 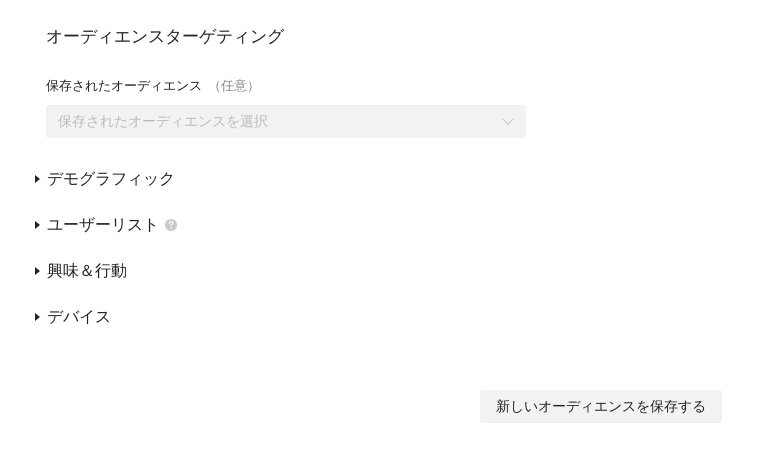 What do you see at coordinates (166, 37) in the screenshot?
I see `section-title: オーディエンスターゲティング` at bounding box center [166, 37].